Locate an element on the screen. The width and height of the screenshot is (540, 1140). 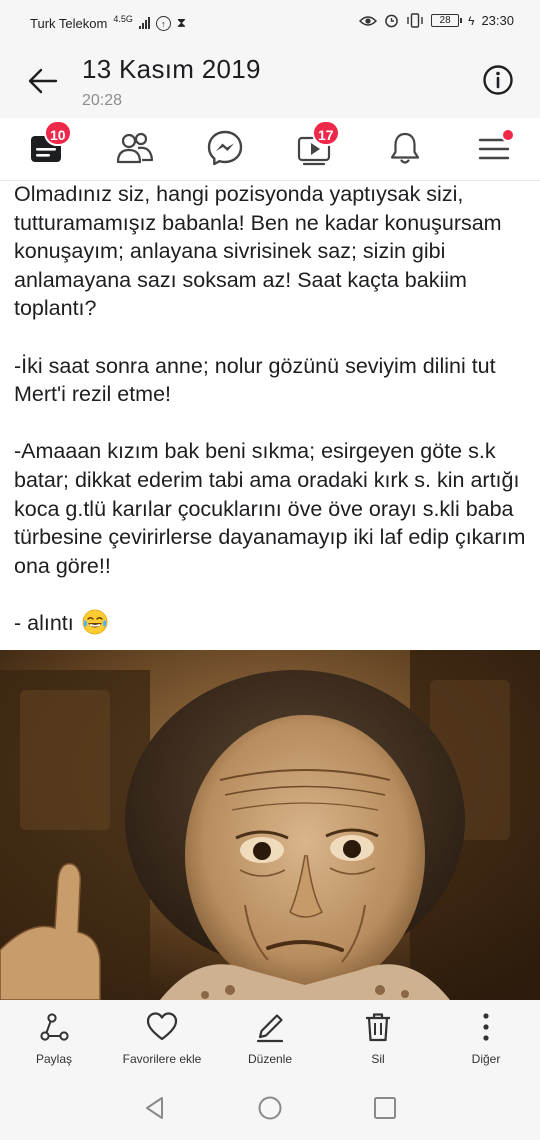
status-bar: Turk Telekom 4.5G ↑ ⧗ 28 ϟ 23:30 is located at coordinates (270, 22).